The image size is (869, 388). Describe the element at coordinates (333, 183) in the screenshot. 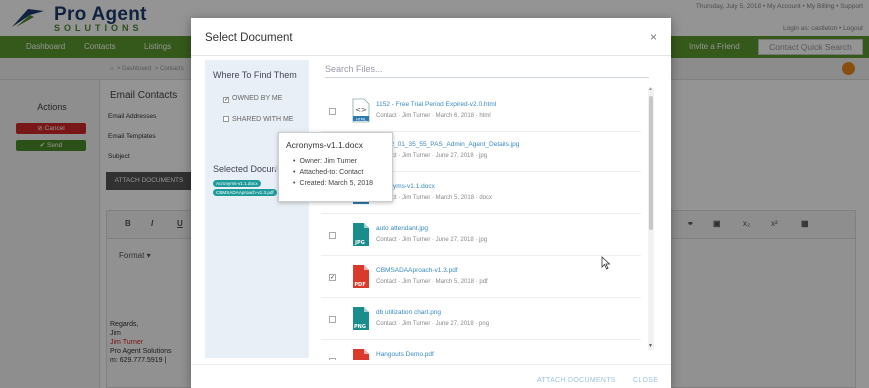

I see `tooltip-created: Created: March 5, 2018` at that location.